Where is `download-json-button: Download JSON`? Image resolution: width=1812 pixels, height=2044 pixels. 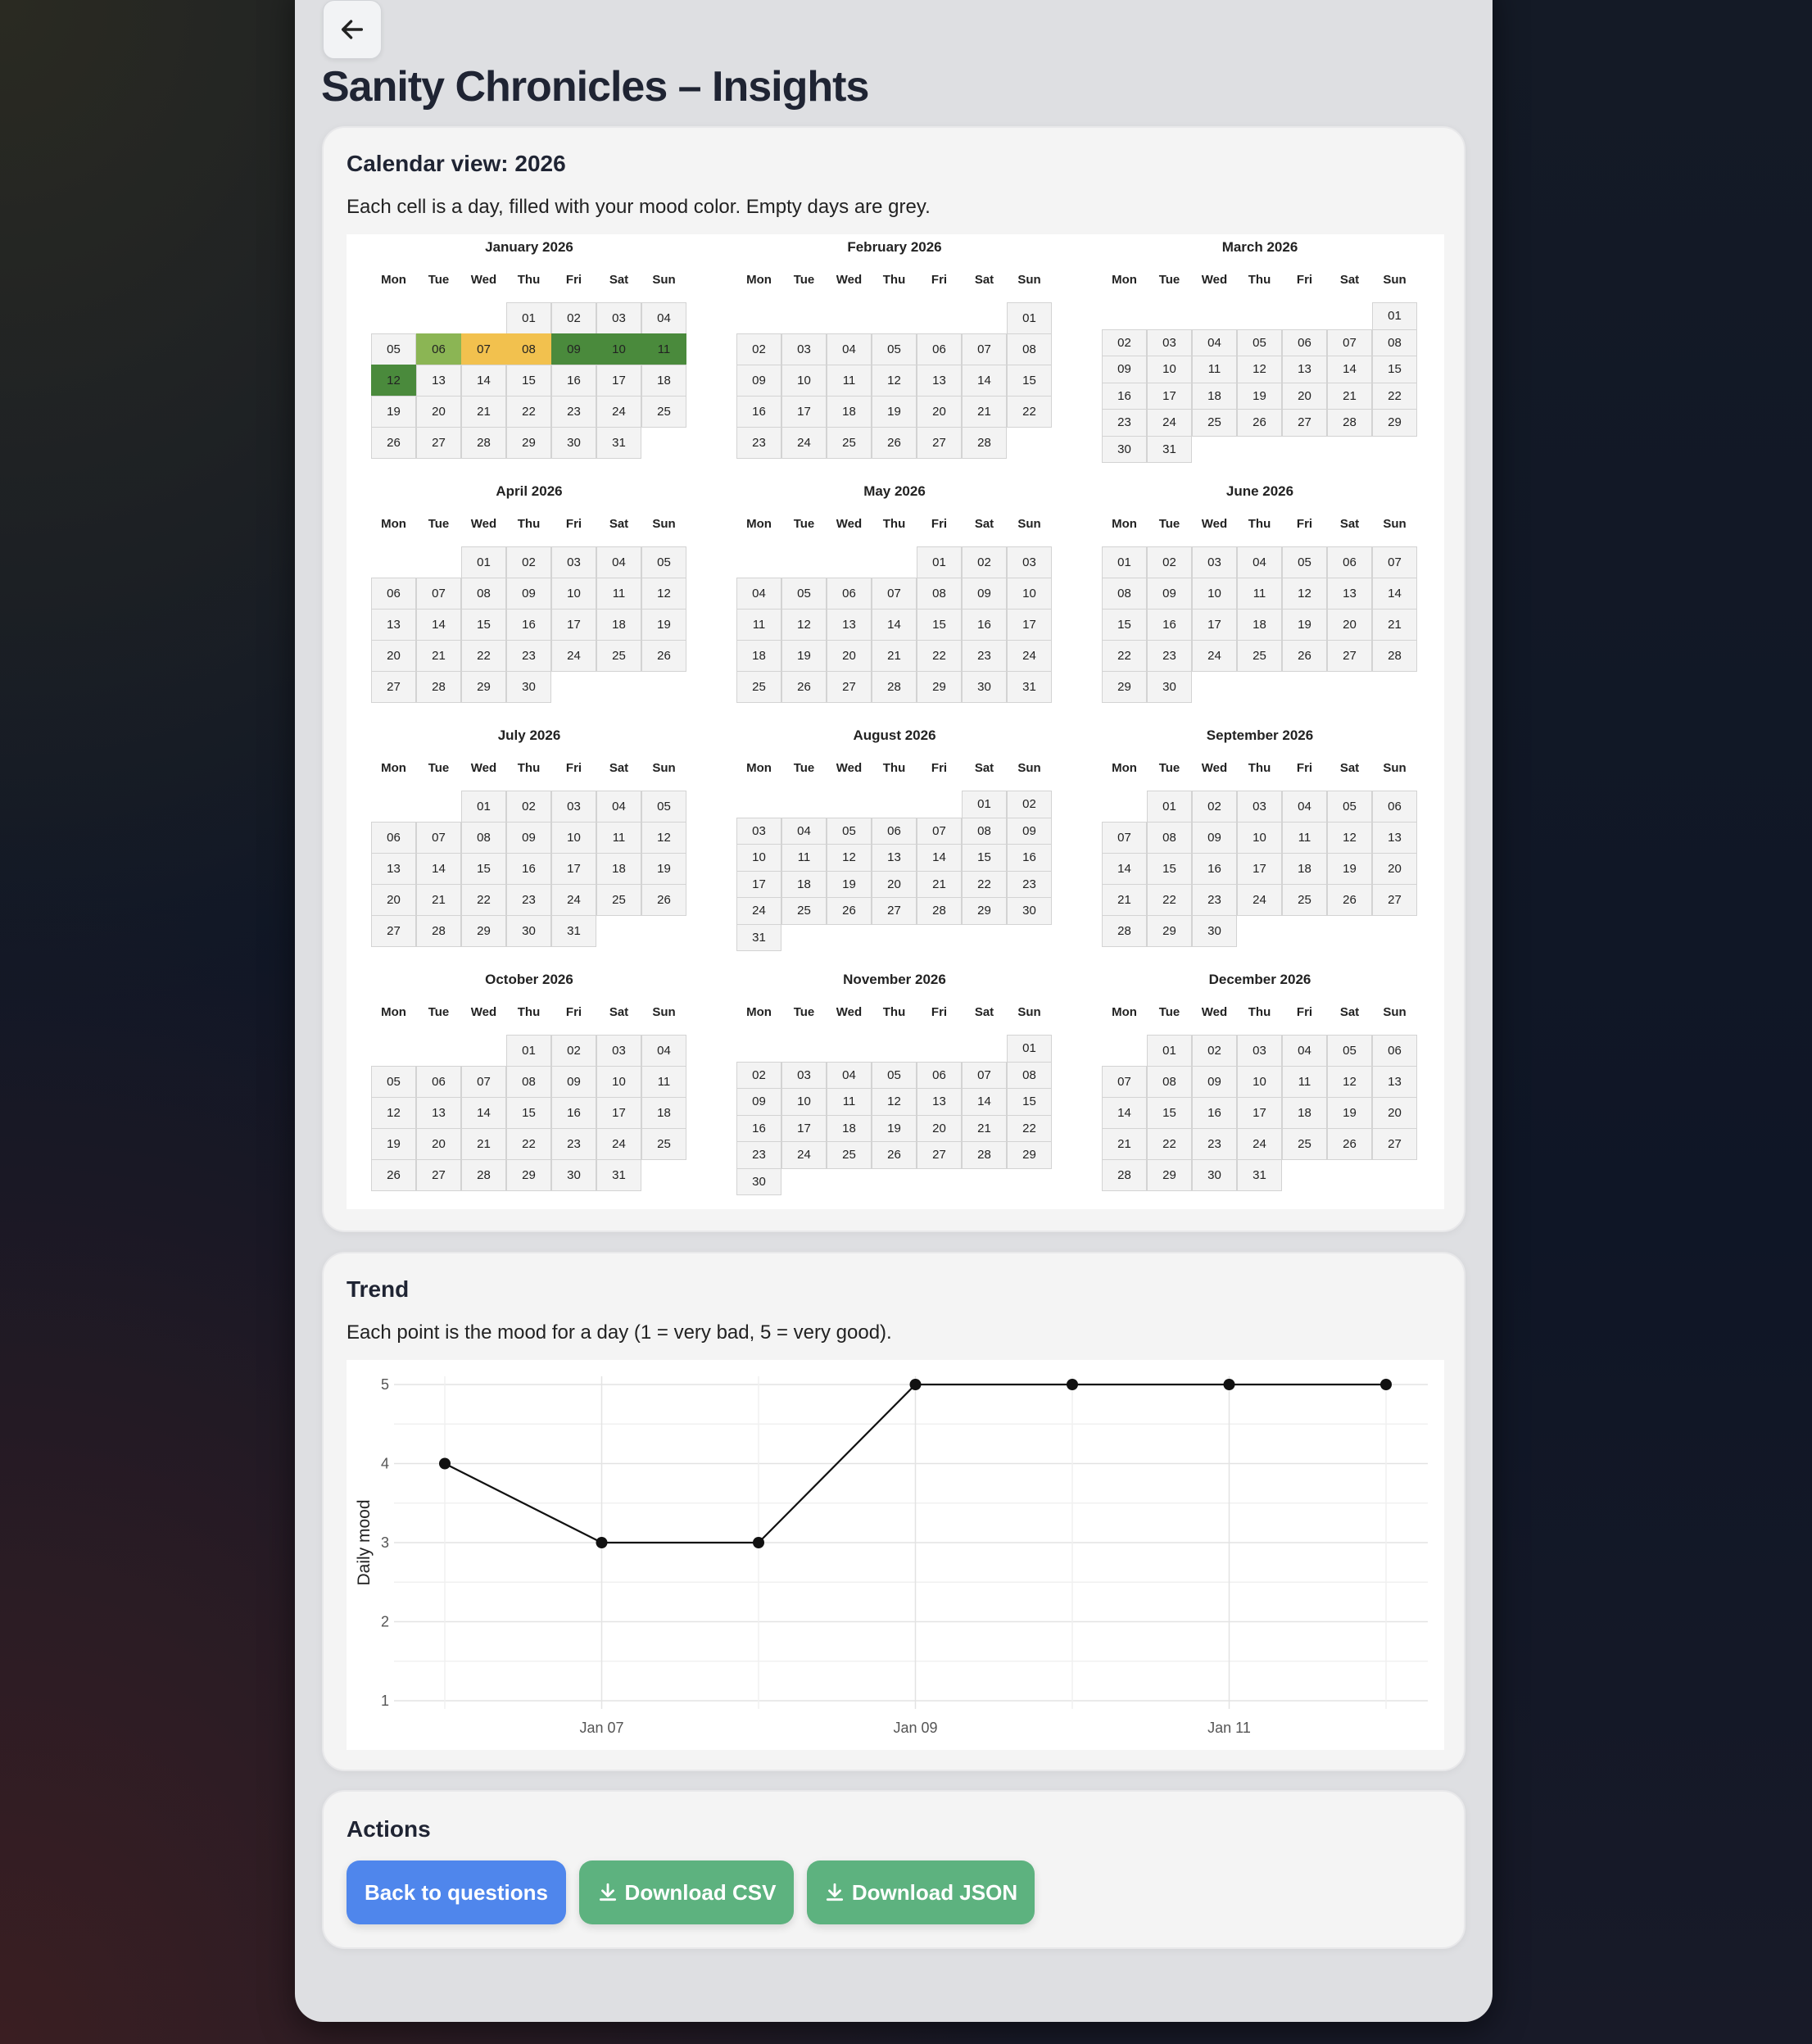
download-json-button: Download JSON is located at coordinates (921, 1892).